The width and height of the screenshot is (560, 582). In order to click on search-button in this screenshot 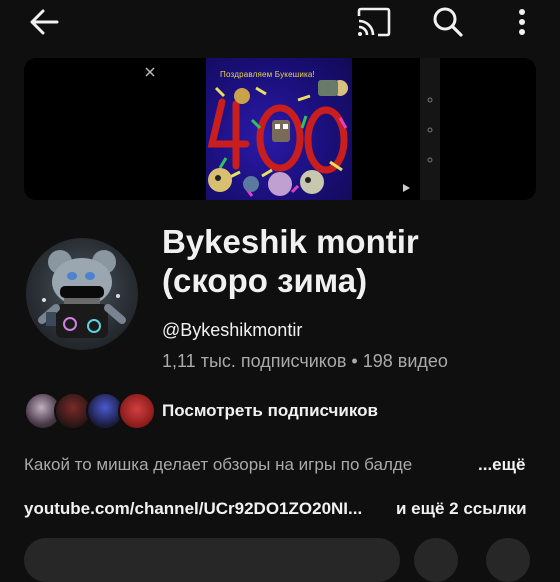, I will do `click(448, 22)`.